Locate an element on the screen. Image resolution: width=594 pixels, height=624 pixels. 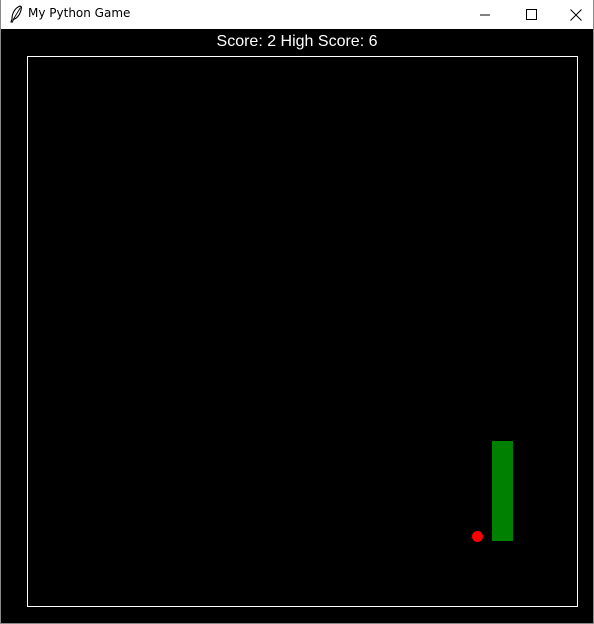
maximize-button is located at coordinates (531, 14).